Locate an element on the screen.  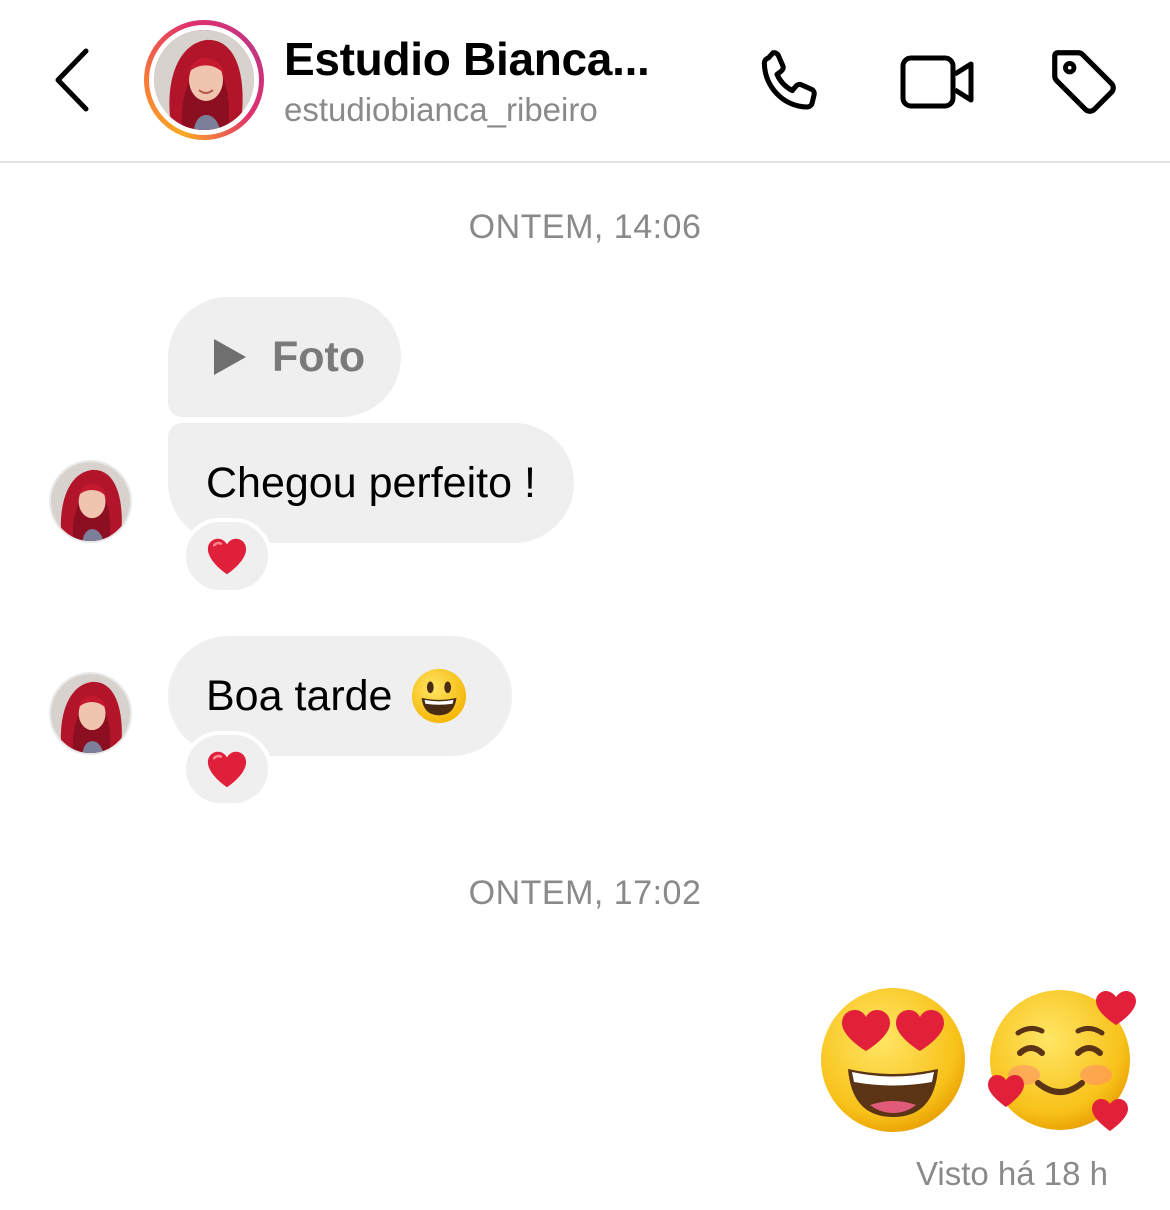
contact-avatar is located at coordinates (204, 80).